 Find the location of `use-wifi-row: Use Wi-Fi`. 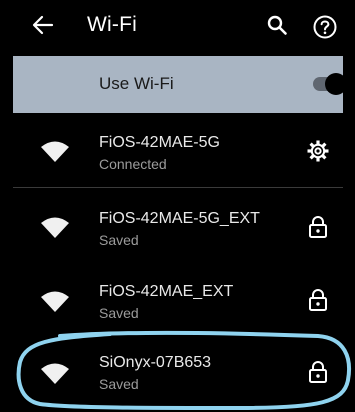

use-wifi-row: Use Wi-Fi is located at coordinates (180, 84).